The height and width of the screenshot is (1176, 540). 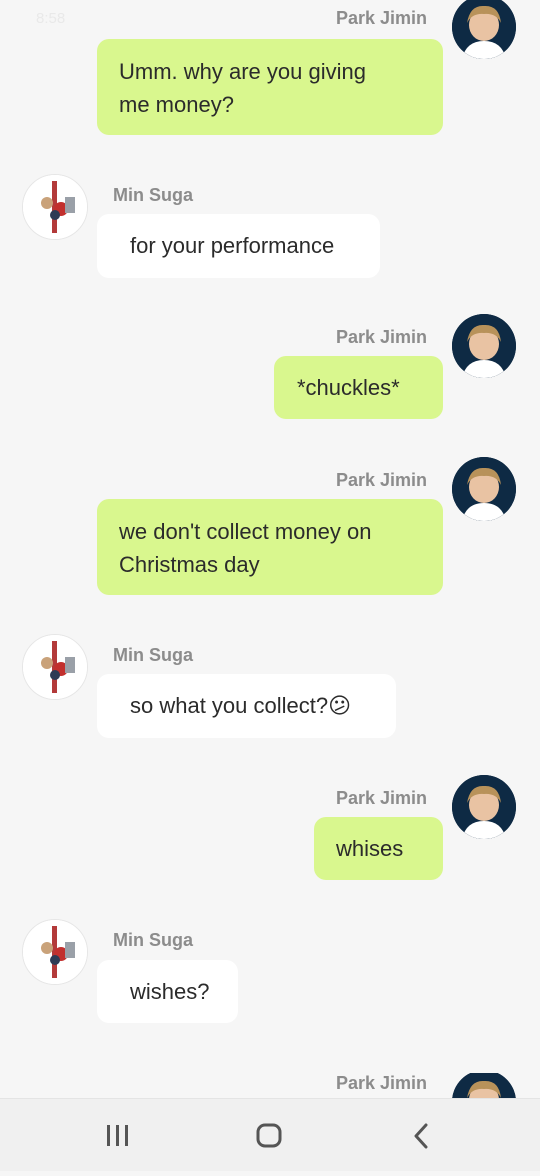 I want to click on message-bubble: whises, so click(x=378, y=848).